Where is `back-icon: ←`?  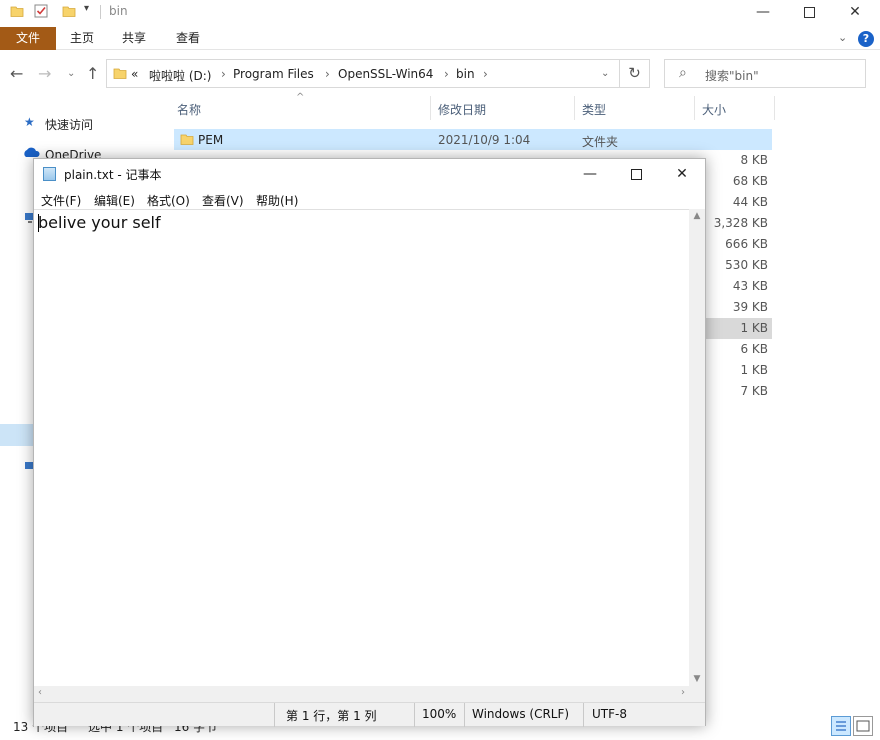 back-icon: ← is located at coordinates (16, 73).